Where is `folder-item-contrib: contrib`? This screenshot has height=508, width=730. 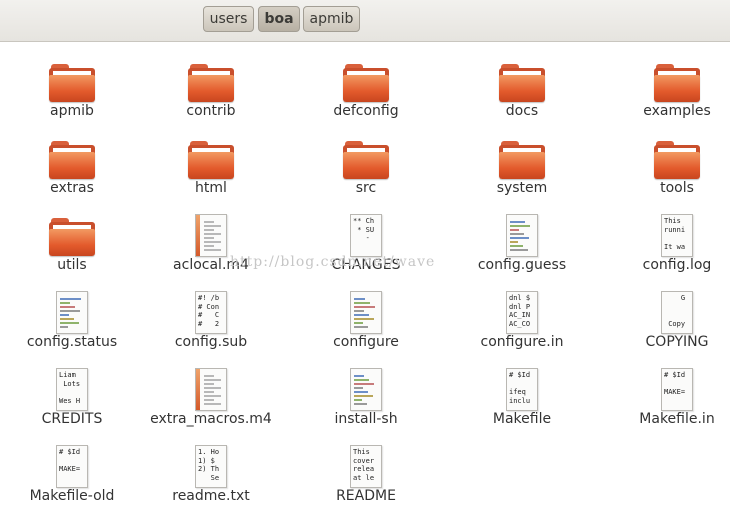
folder-item-contrib: contrib is located at coordinates (211, 84).